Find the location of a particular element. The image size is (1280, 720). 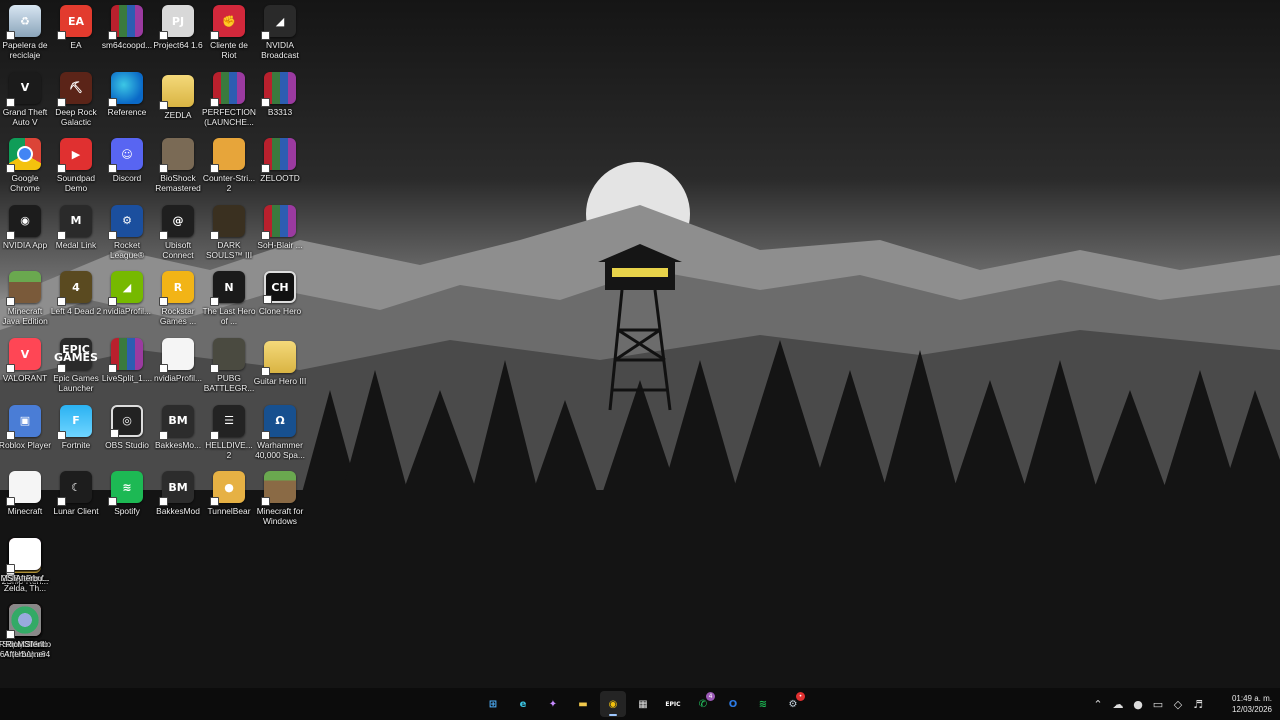

microphone-icon: ● is located at coordinates (1138, 704).